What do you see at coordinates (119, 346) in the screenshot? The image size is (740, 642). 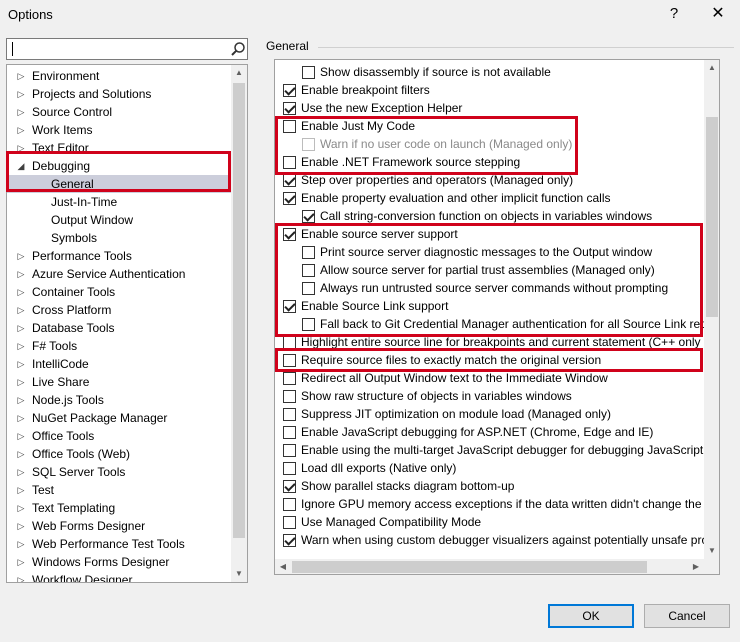 I see `tree-item: ▷ F# Tools` at bounding box center [119, 346].